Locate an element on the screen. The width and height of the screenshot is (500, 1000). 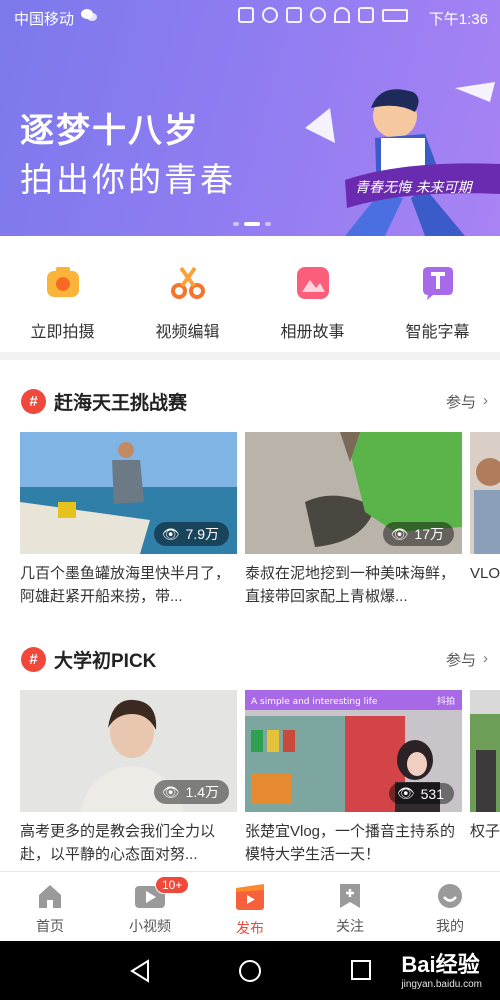
status-bar: 中国移动 下午1:36 is located at coordinates (250, 17).